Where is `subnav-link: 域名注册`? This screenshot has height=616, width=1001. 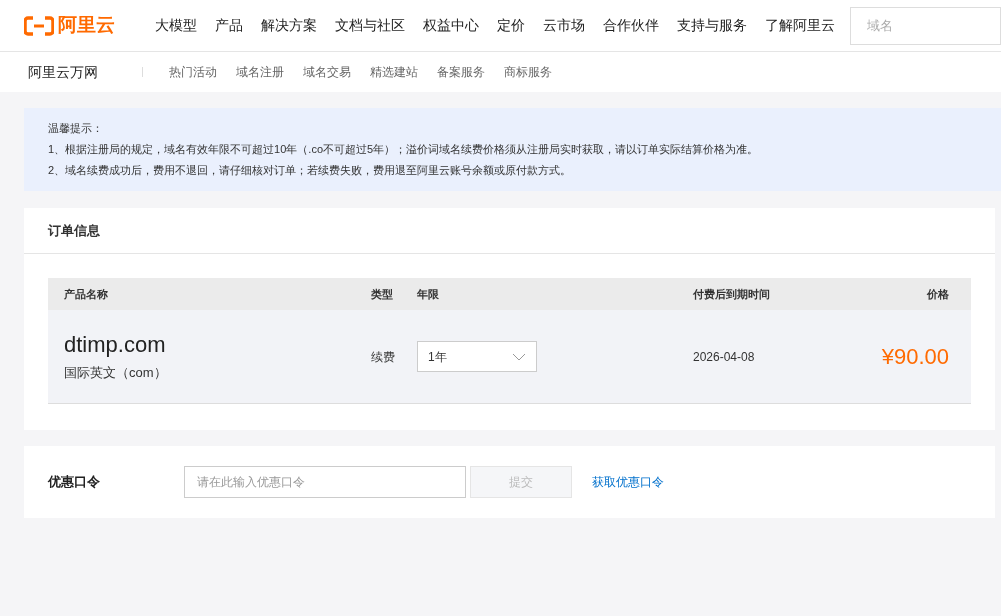 subnav-link: 域名注册 is located at coordinates (260, 72).